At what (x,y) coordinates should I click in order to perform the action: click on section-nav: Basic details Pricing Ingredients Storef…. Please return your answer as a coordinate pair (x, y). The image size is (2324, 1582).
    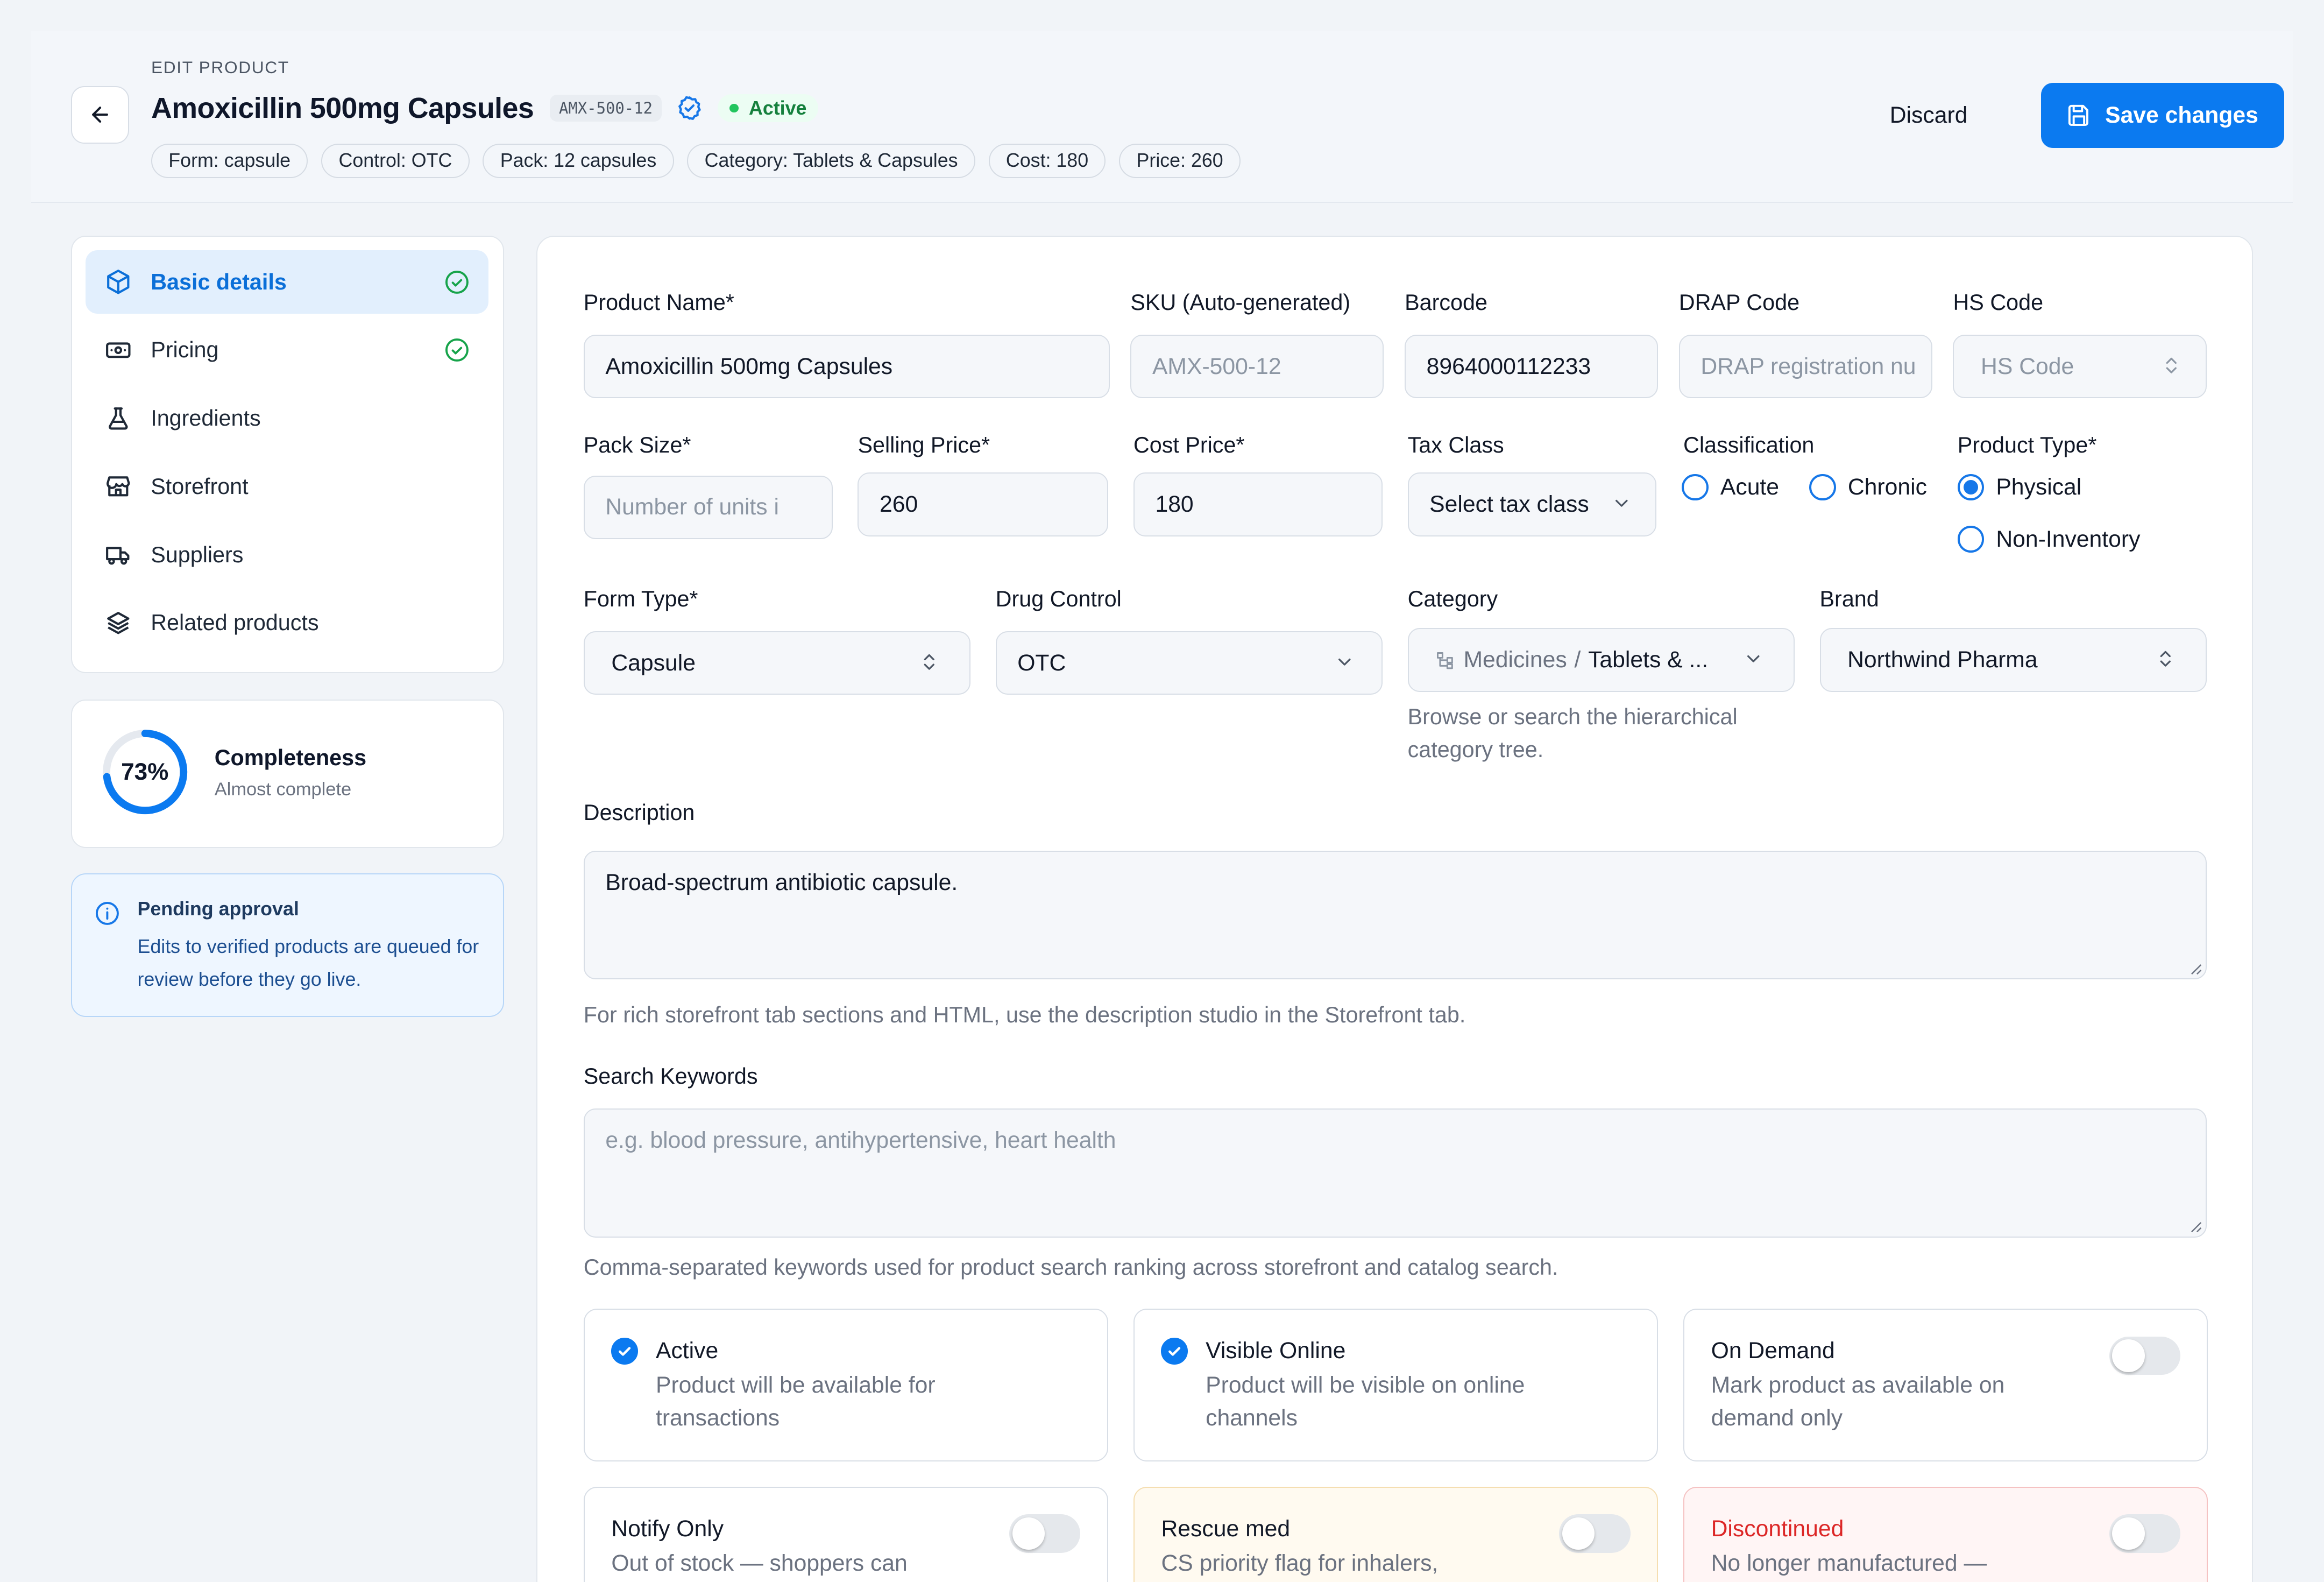
    Looking at the image, I should click on (287, 454).